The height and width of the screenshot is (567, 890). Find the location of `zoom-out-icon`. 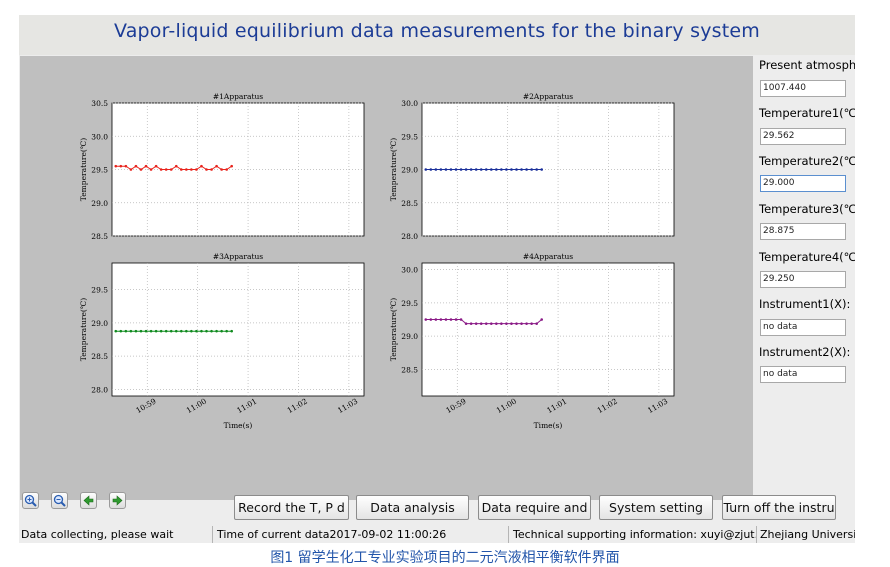

zoom-out-icon is located at coordinates (59, 500).